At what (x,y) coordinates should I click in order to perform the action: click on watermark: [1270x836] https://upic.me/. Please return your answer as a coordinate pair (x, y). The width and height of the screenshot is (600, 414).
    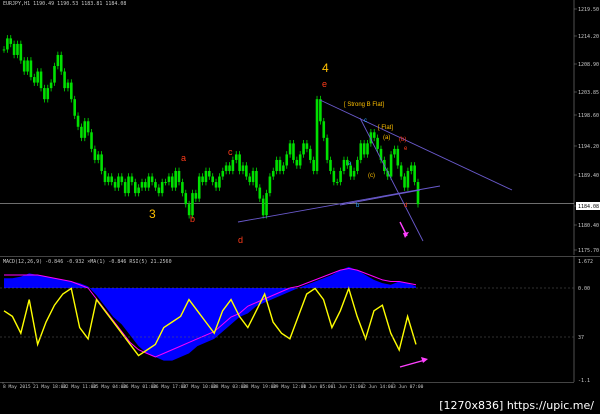
    Looking at the image, I should click on (516, 405).